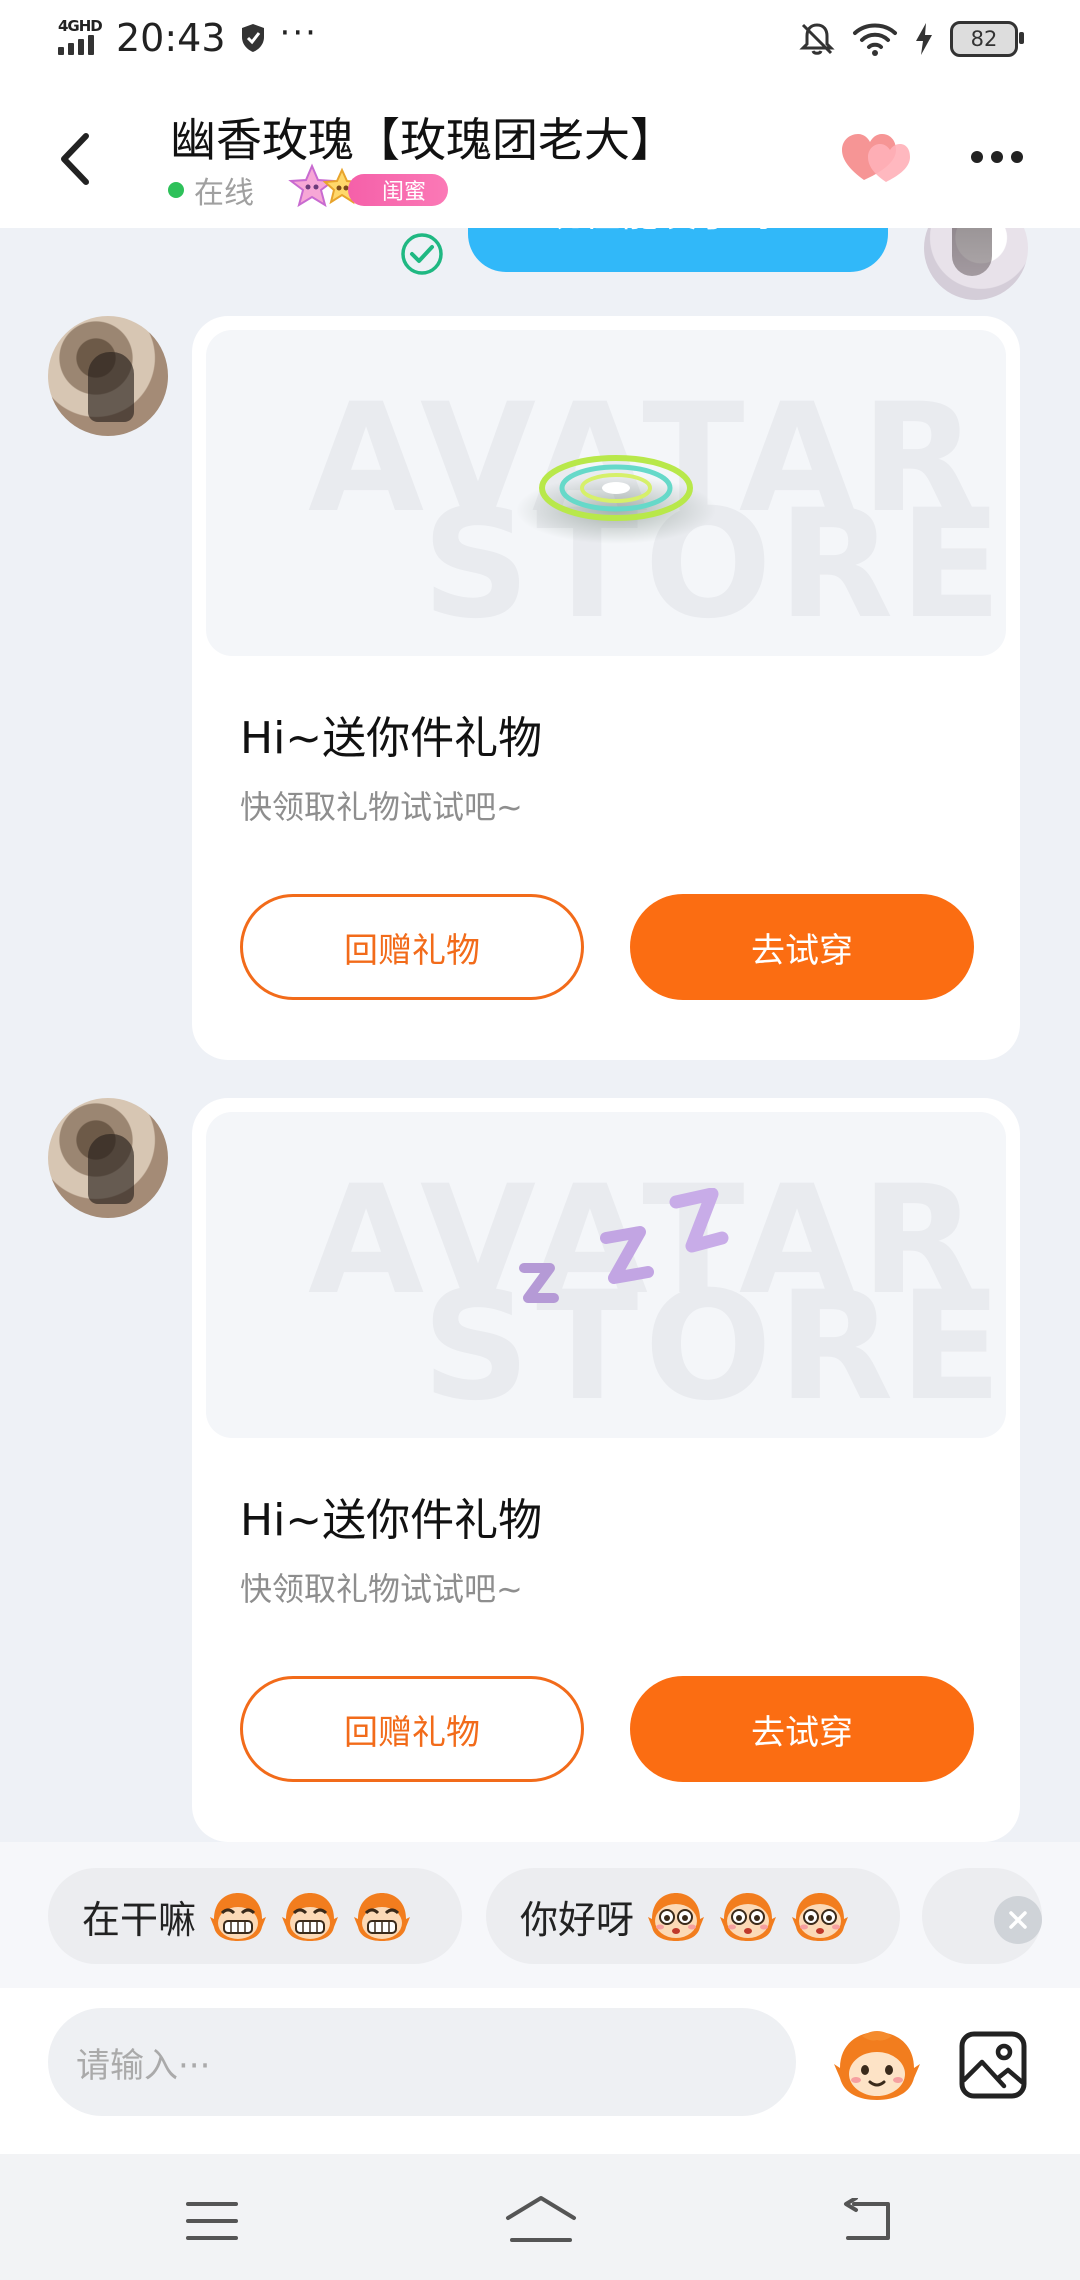  I want to click on quick-reply-text: 你好呀, so click(577, 1919).